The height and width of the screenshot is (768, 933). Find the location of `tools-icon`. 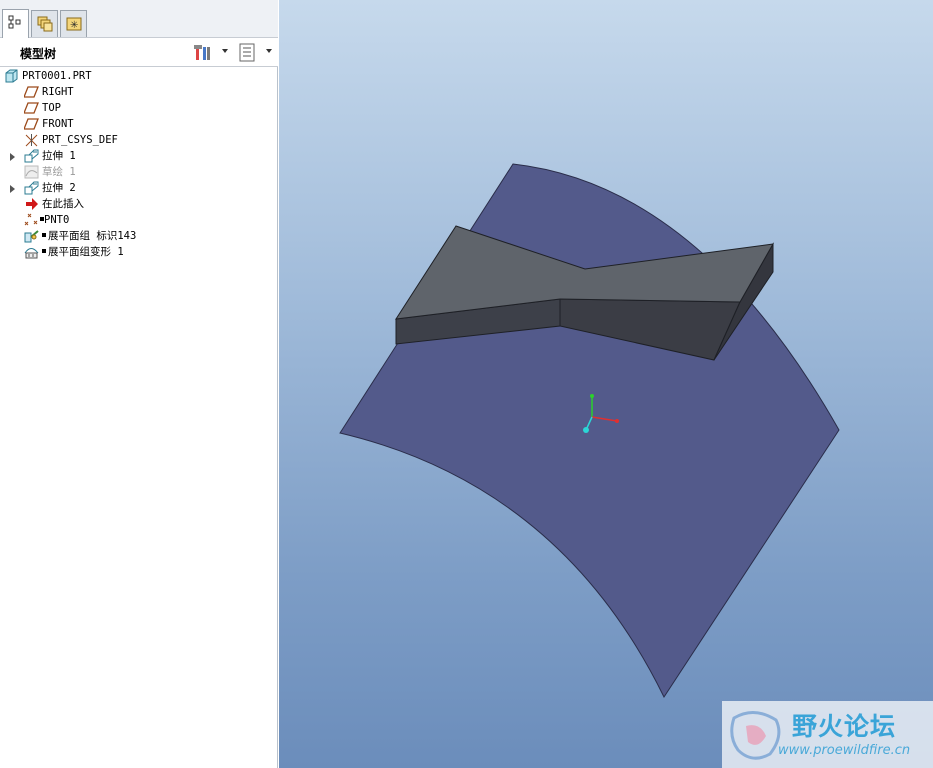

tools-icon is located at coordinates (202, 52).